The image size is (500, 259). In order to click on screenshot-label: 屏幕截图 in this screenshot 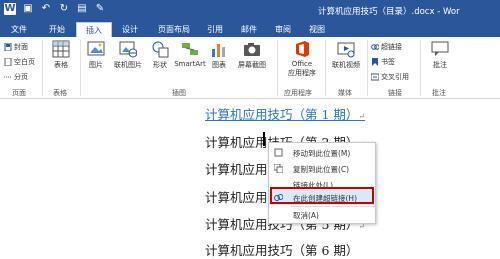, I will do `click(252, 65)`.